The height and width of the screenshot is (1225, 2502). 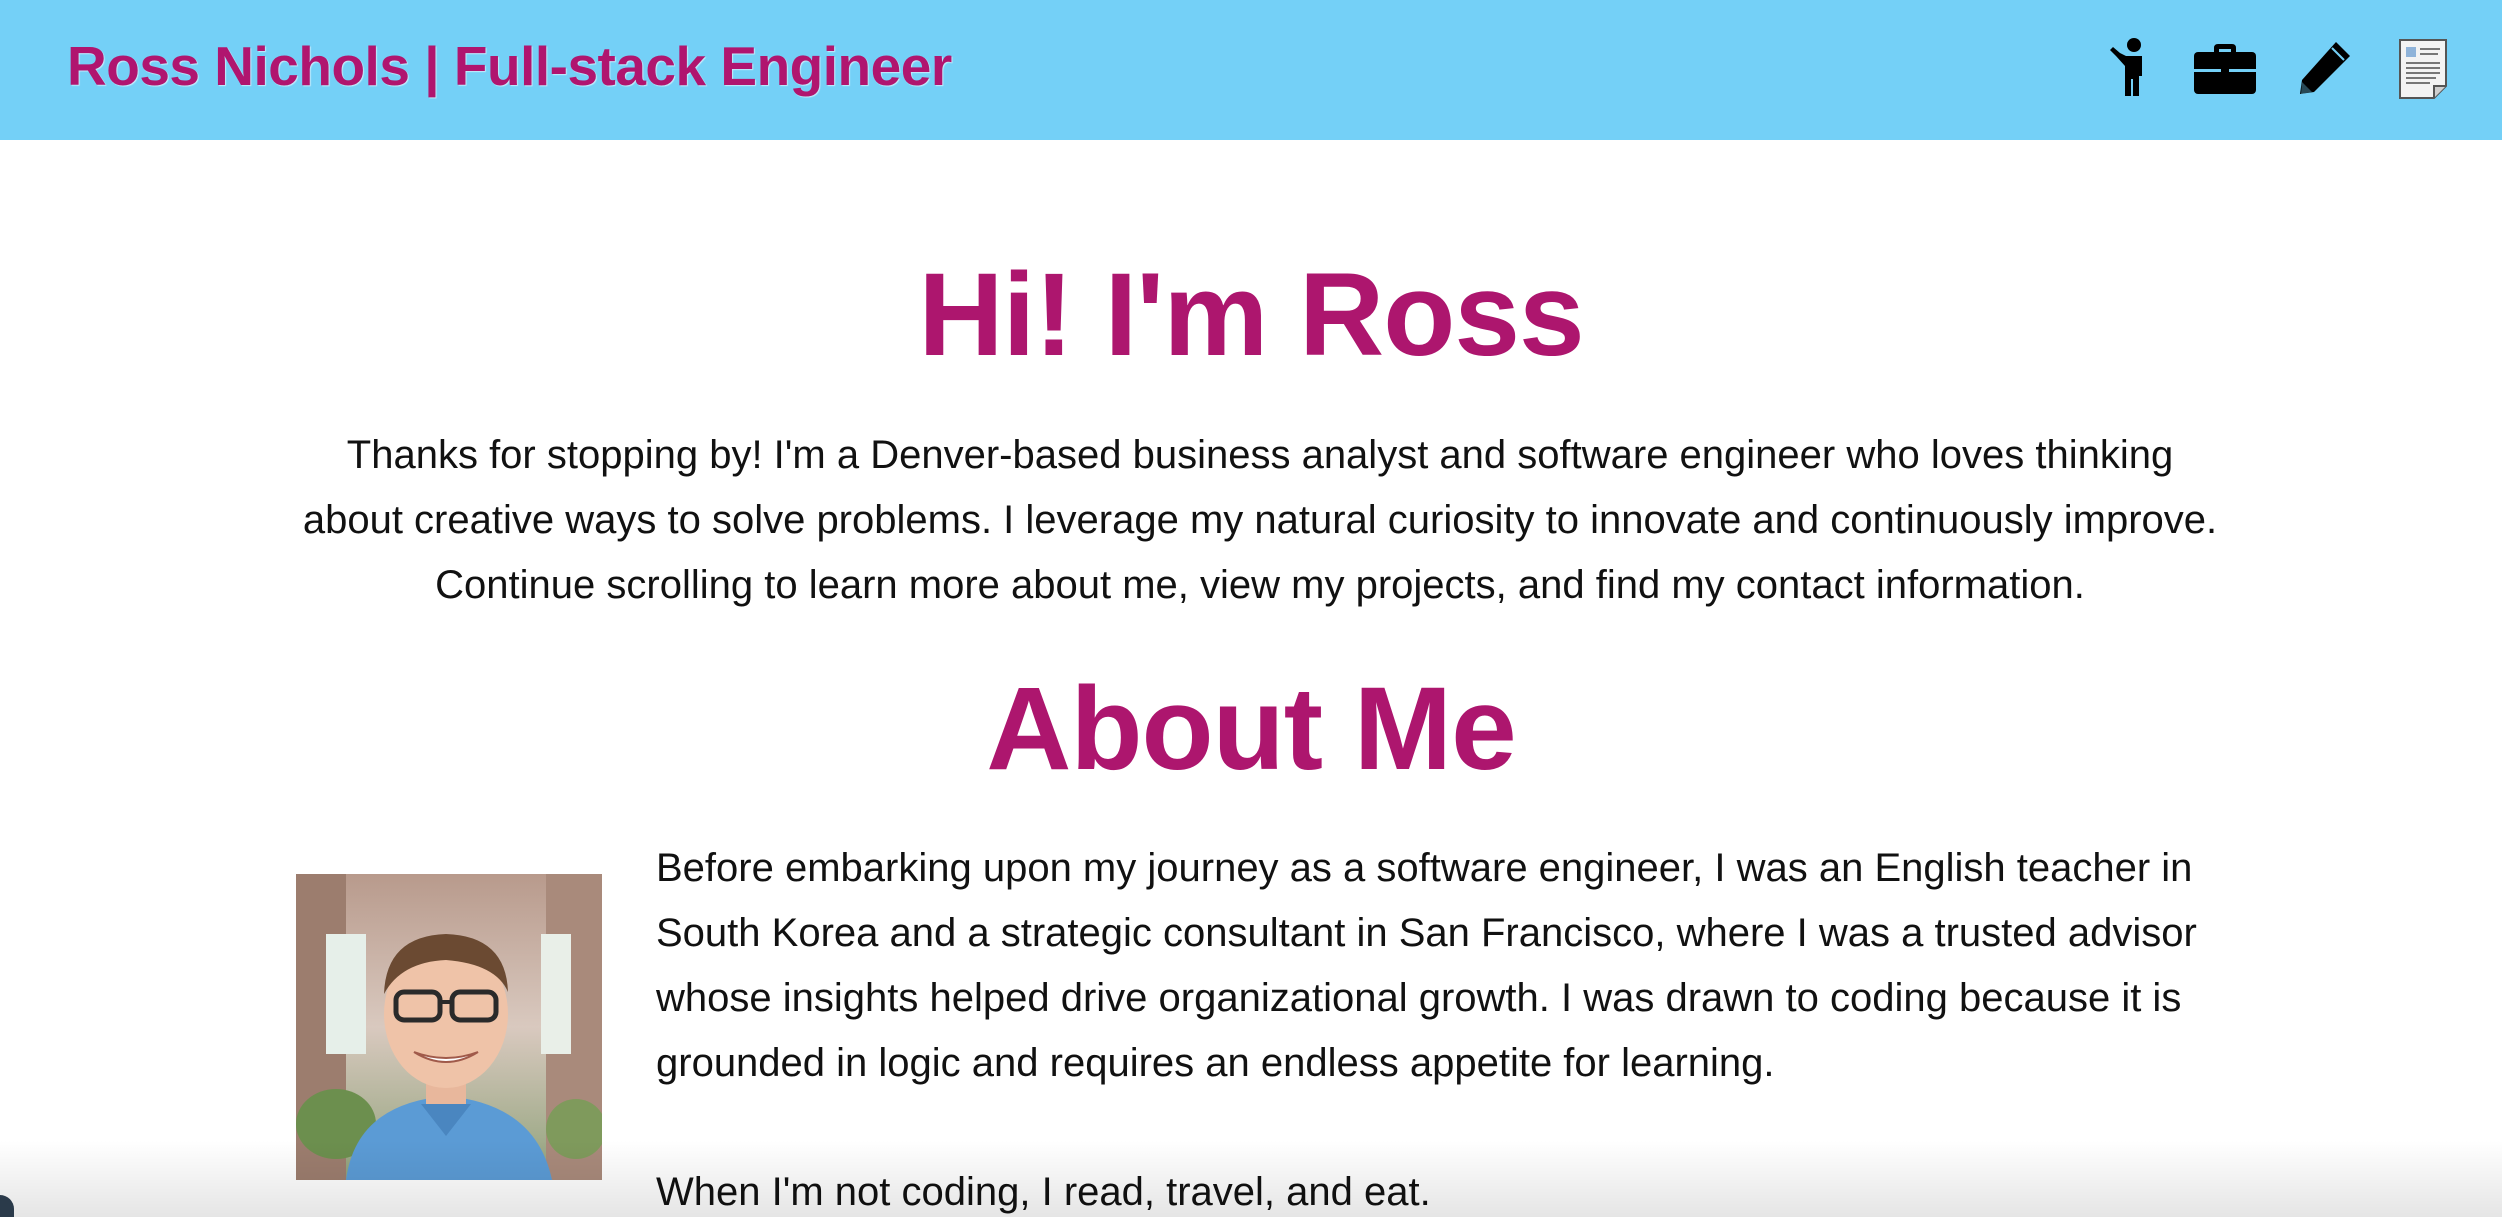 I want to click on window-corner, so click(x=7, y=1206).